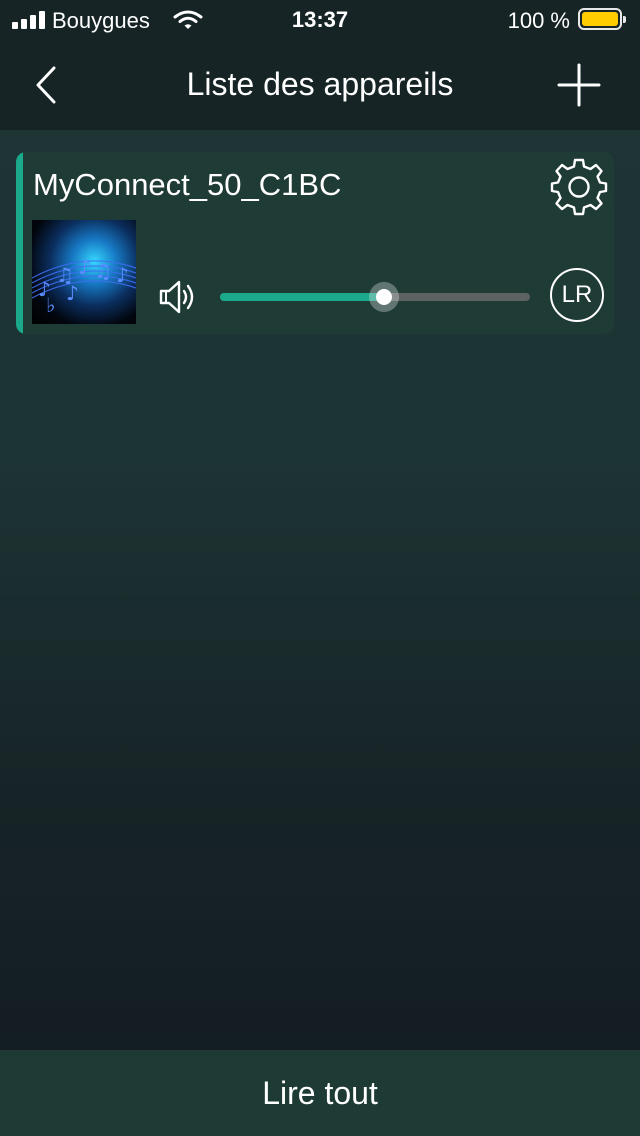 This screenshot has height=1136, width=640. What do you see at coordinates (320, 20) in the screenshot?
I see `status-bar: Bouygues 13:37 100 %` at bounding box center [320, 20].